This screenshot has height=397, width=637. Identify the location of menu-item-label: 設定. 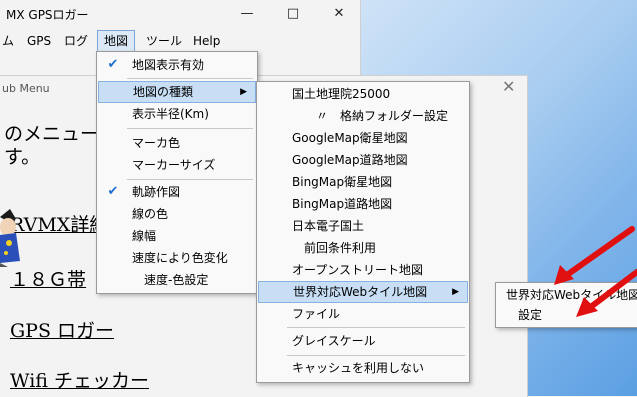
(530, 315).